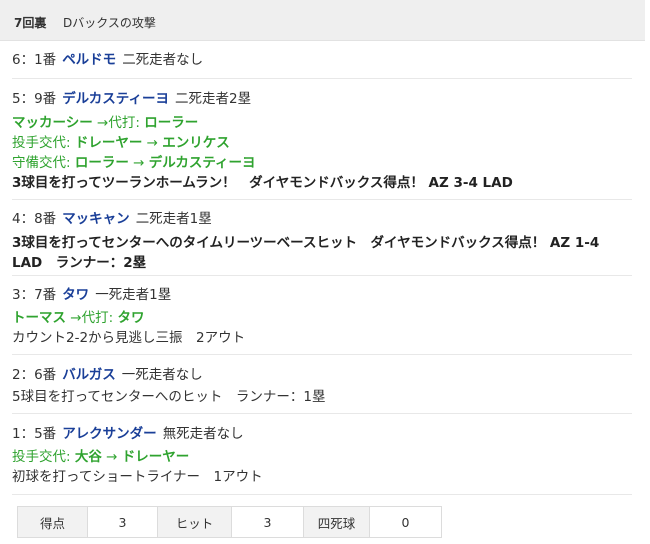 The image size is (650, 544). Describe the element at coordinates (194, 522) in the screenshot. I see `hits-label: ヒット` at that location.